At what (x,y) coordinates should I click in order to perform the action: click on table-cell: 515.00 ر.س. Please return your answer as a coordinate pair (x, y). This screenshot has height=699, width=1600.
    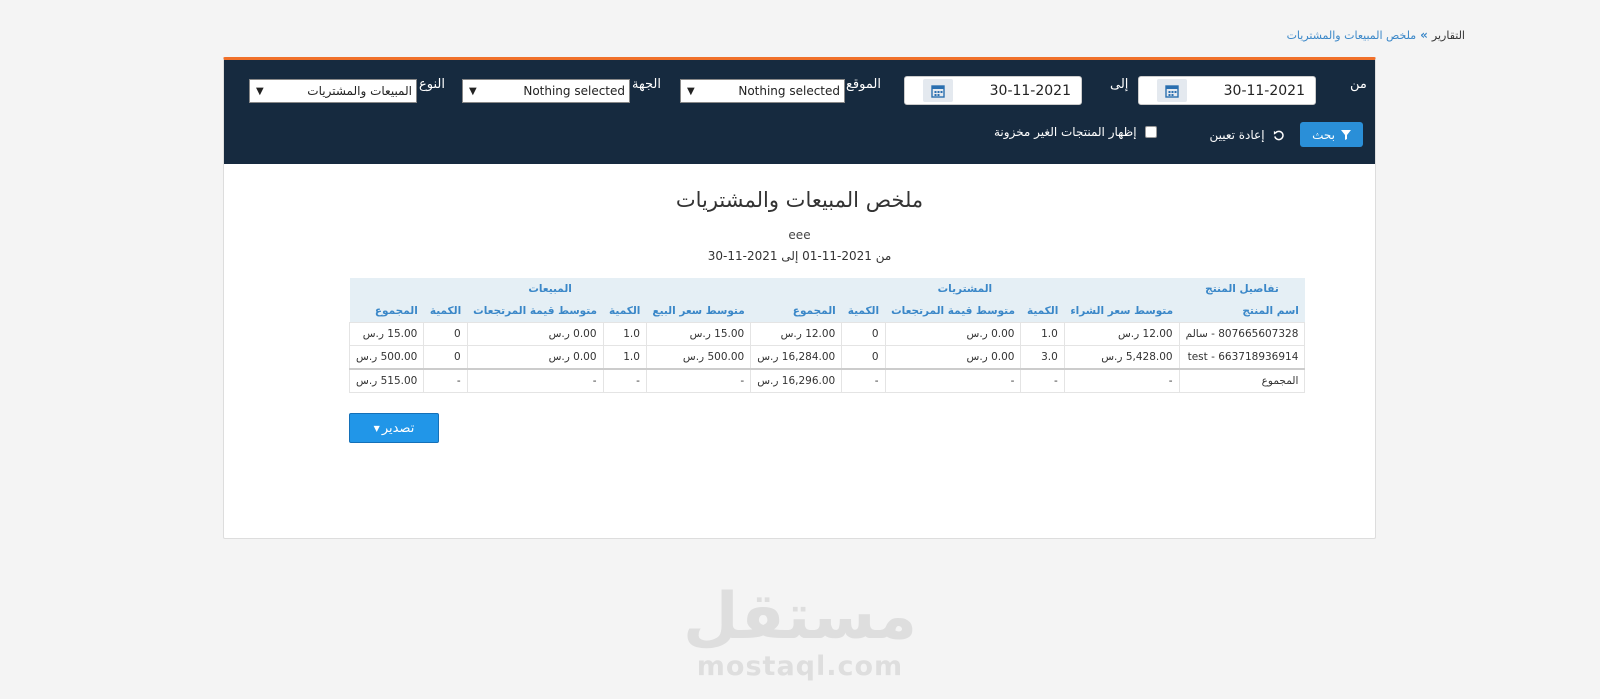
    Looking at the image, I should click on (386, 380).